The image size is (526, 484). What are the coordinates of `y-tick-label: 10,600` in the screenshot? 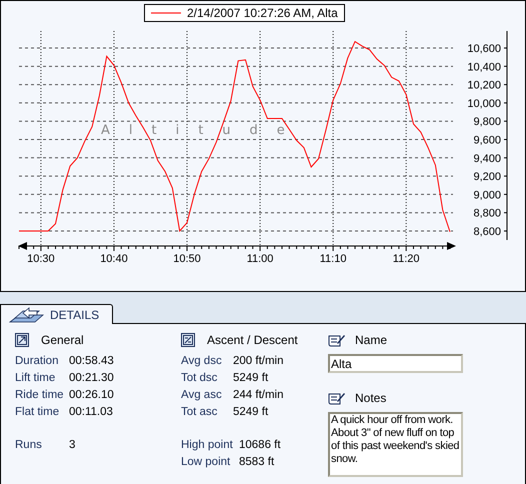 It's located at (484, 49).